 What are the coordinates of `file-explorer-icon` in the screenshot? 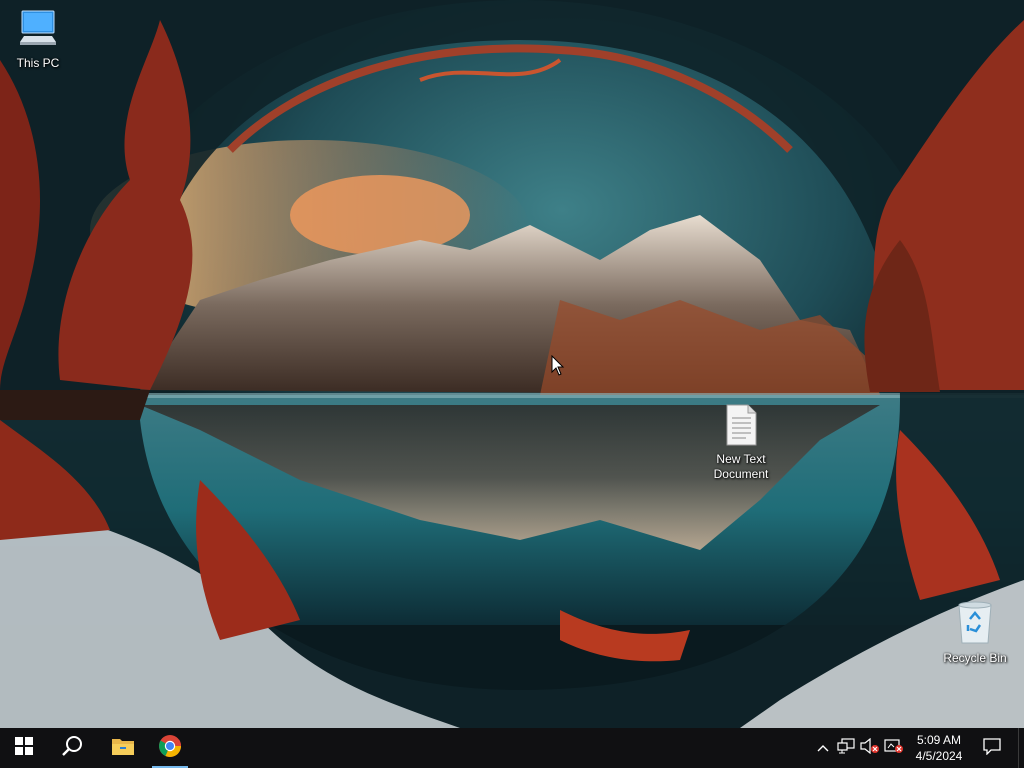 It's located at (123, 748).